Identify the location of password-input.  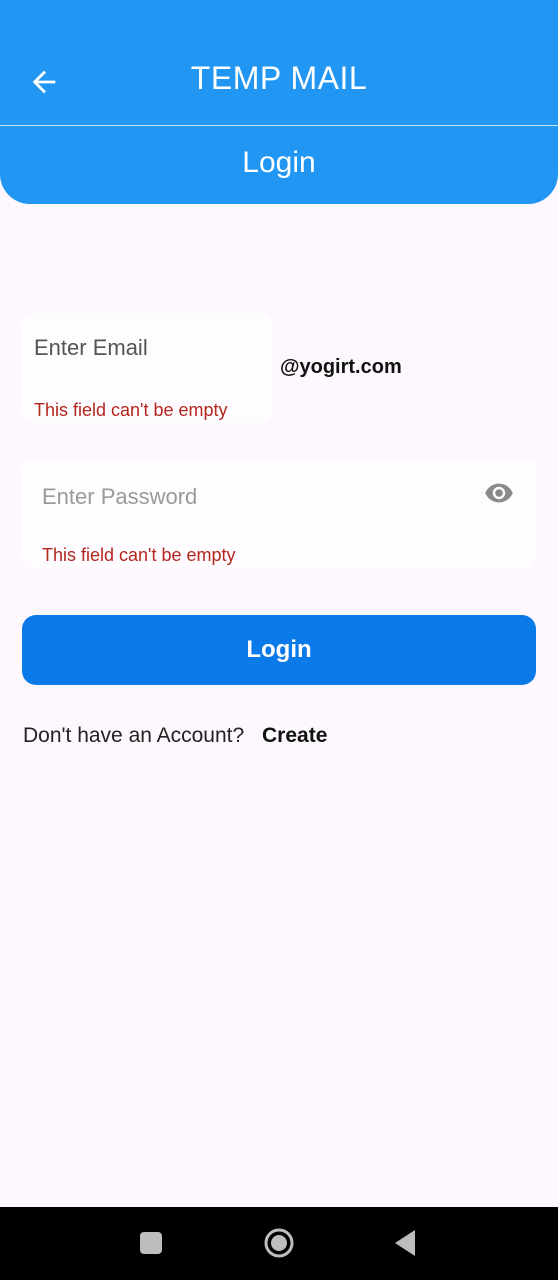
(252, 497).